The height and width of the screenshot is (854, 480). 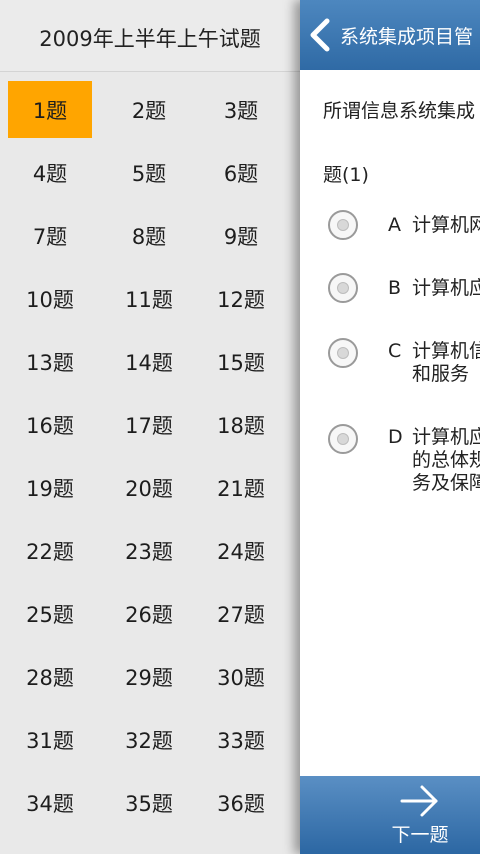 I want to click on question-item: 14题, so click(x=149, y=361).